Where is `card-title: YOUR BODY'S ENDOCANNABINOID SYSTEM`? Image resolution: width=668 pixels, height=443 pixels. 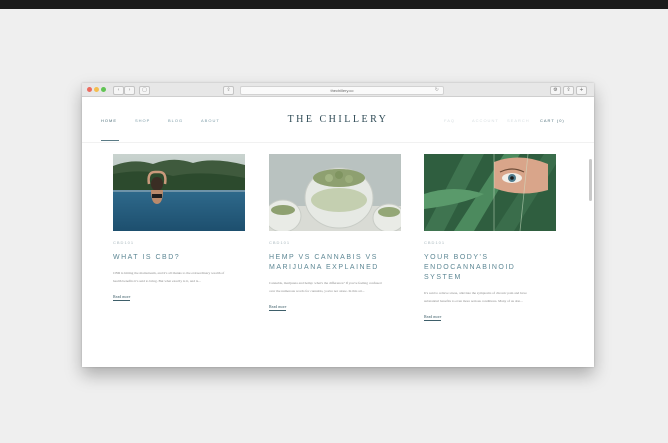
card-title: YOUR BODY'S ENDOCANNABINOID SYSTEM is located at coordinates (484, 268).